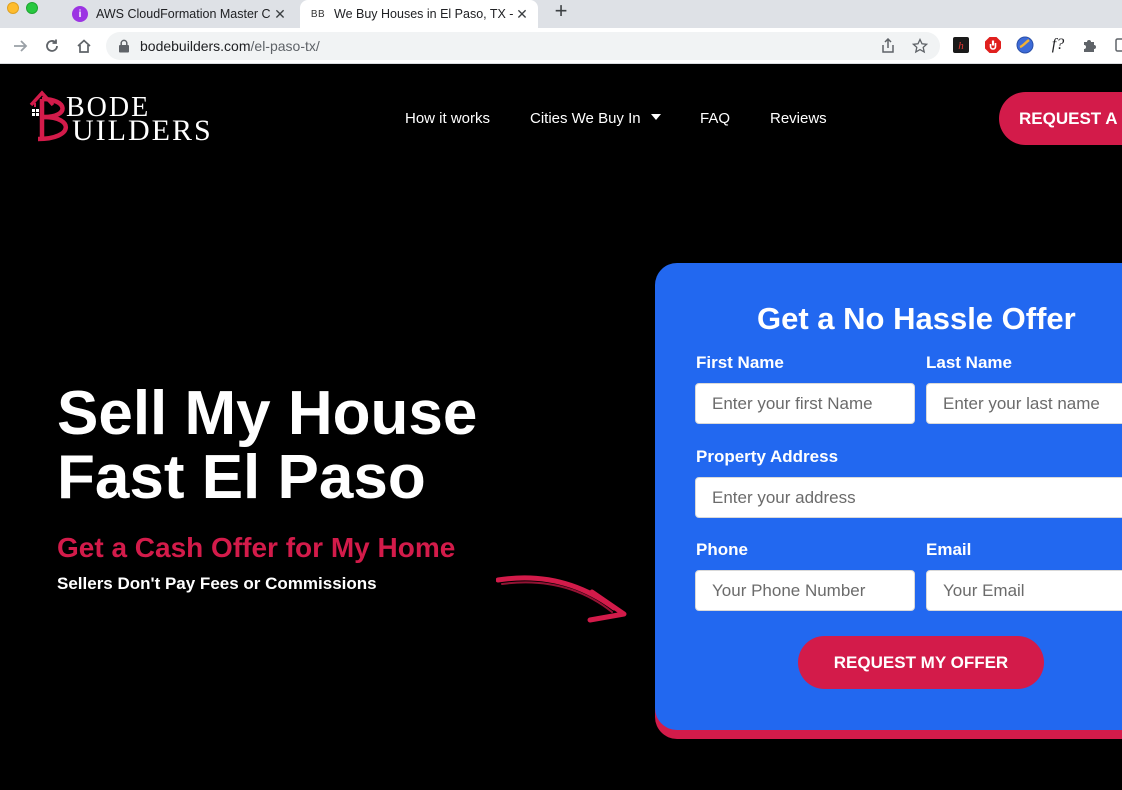 This screenshot has height=790, width=1122. What do you see at coordinates (1024, 403) in the screenshot?
I see `last-name-input` at bounding box center [1024, 403].